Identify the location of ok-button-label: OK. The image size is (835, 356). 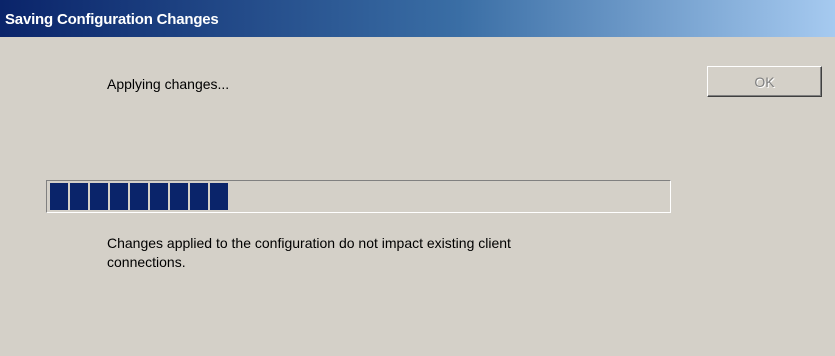
(764, 81).